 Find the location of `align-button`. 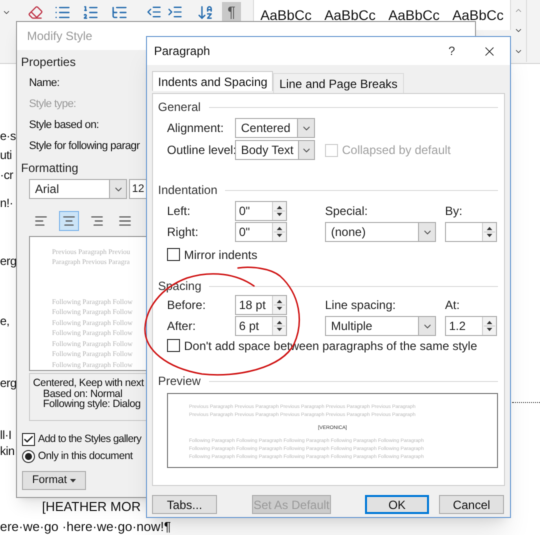

align-button is located at coordinates (69, 221).